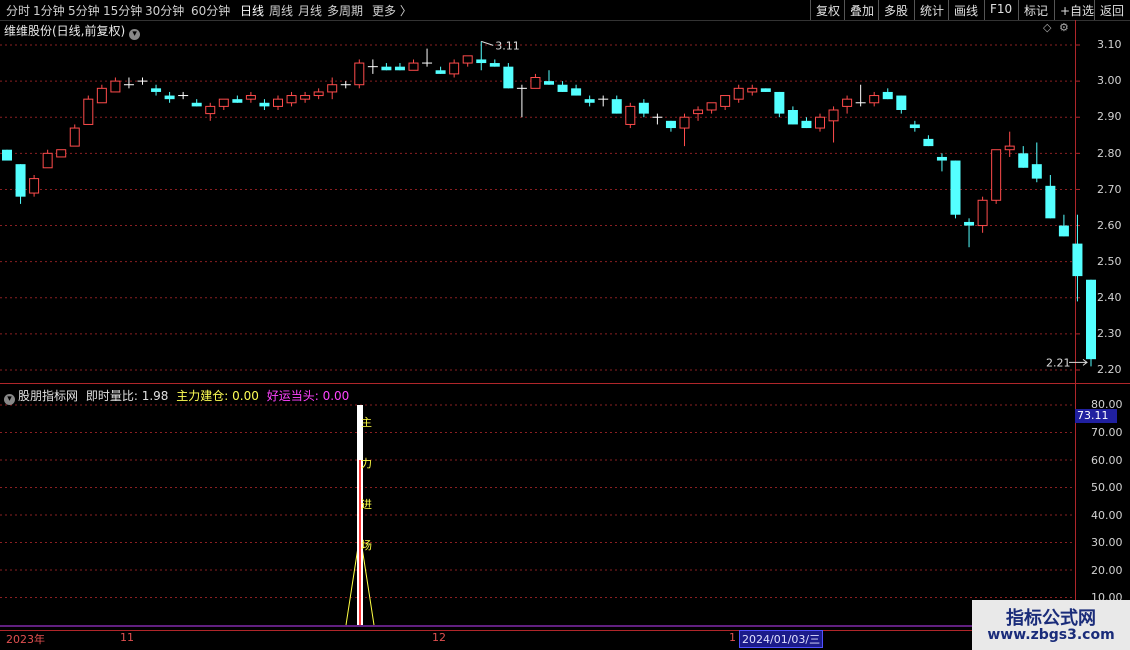 This screenshot has width=1130, height=650. What do you see at coordinates (896, 10) in the screenshot?
I see `multi-stock-button: 多股` at bounding box center [896, 10].